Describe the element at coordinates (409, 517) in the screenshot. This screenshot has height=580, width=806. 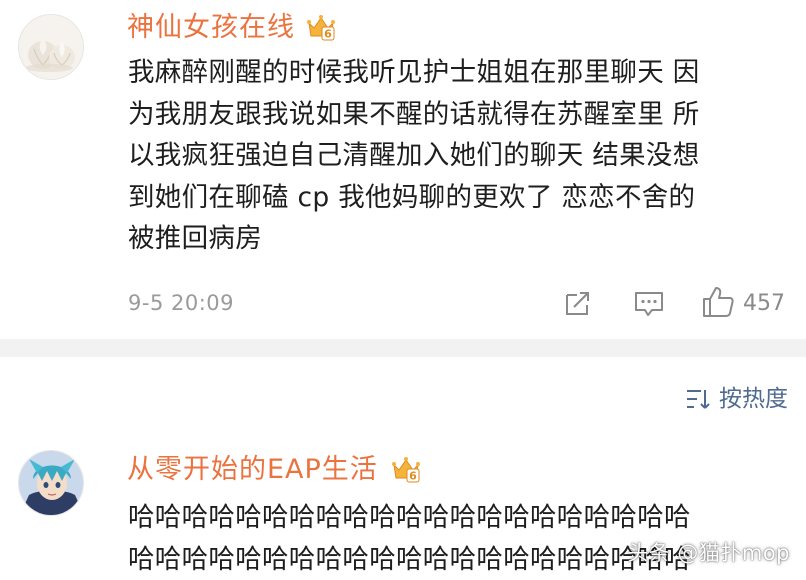
I see `comment-line: 哈哈哈哈哈哈哈哈哈哈哈哈哈哈哈哈哈哈哈哈哈` at that location.